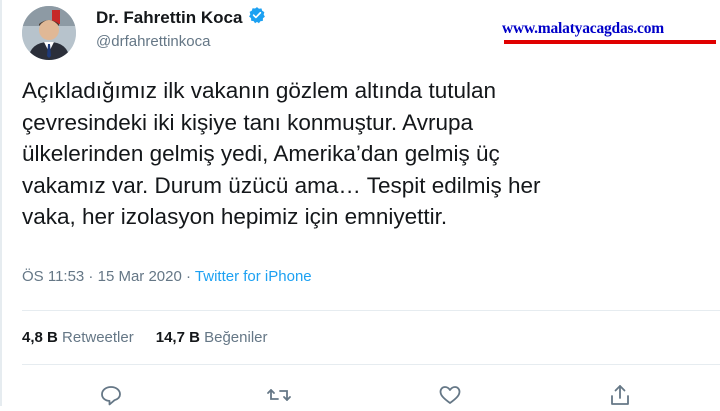 The image size is (720, 411). What do you see at coordinates (169, 18) in the screenshot?
I see `display-name: Dr. Fahrettin Koca` at bounding box center [169, 18].